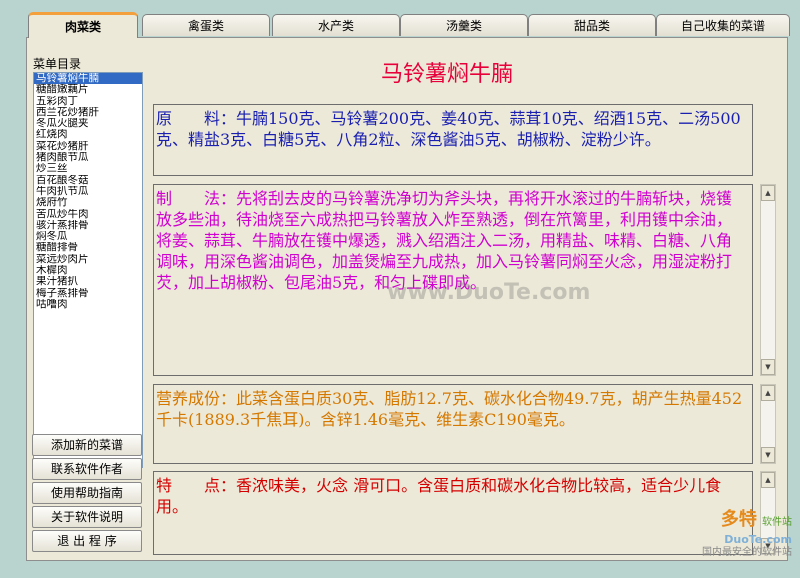 Image resolution: width=800 pixels, height=578 pixels. I want to click on list-item: 牛肉扒节瓜, so click(88, 191).